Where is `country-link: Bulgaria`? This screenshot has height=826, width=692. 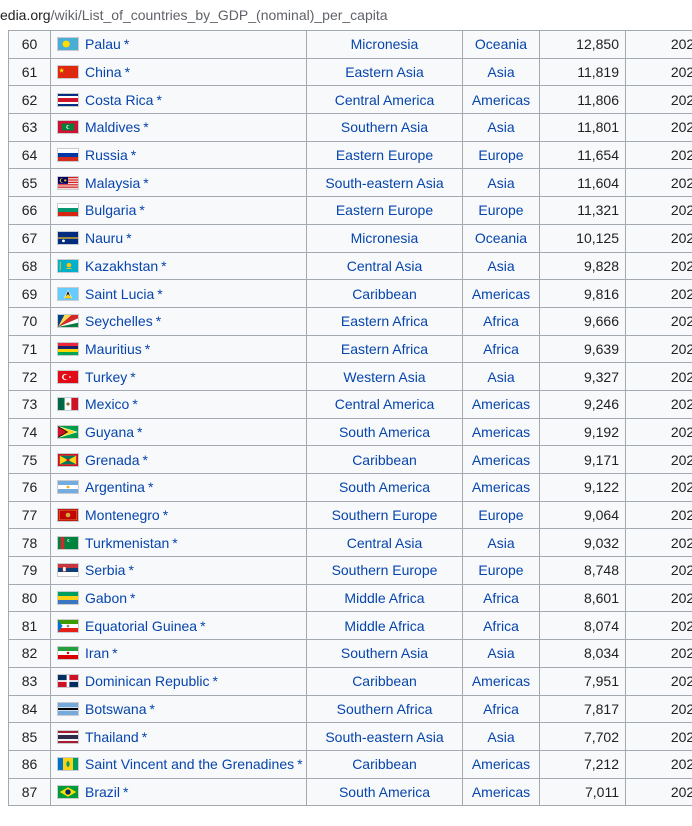 country-link: Bulgaria is located at coordinates (110, 210).